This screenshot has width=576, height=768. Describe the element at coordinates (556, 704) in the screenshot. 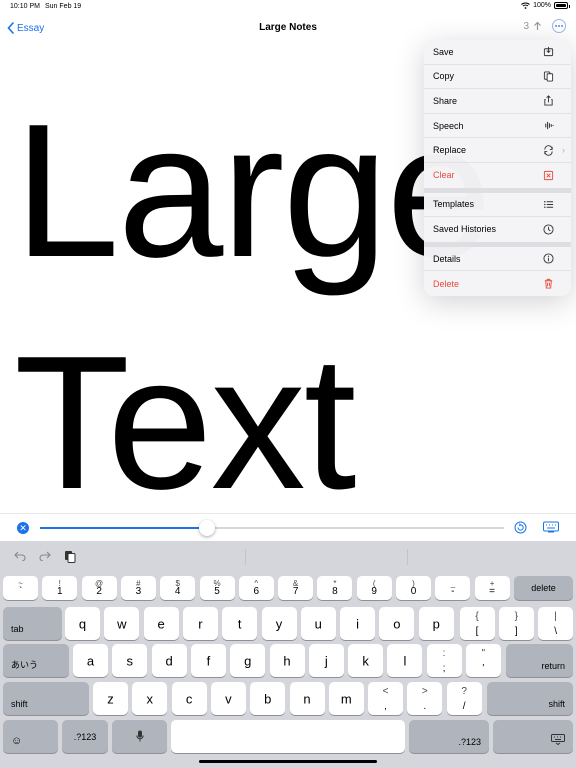

I see `shift-key-label: shift` at that location.